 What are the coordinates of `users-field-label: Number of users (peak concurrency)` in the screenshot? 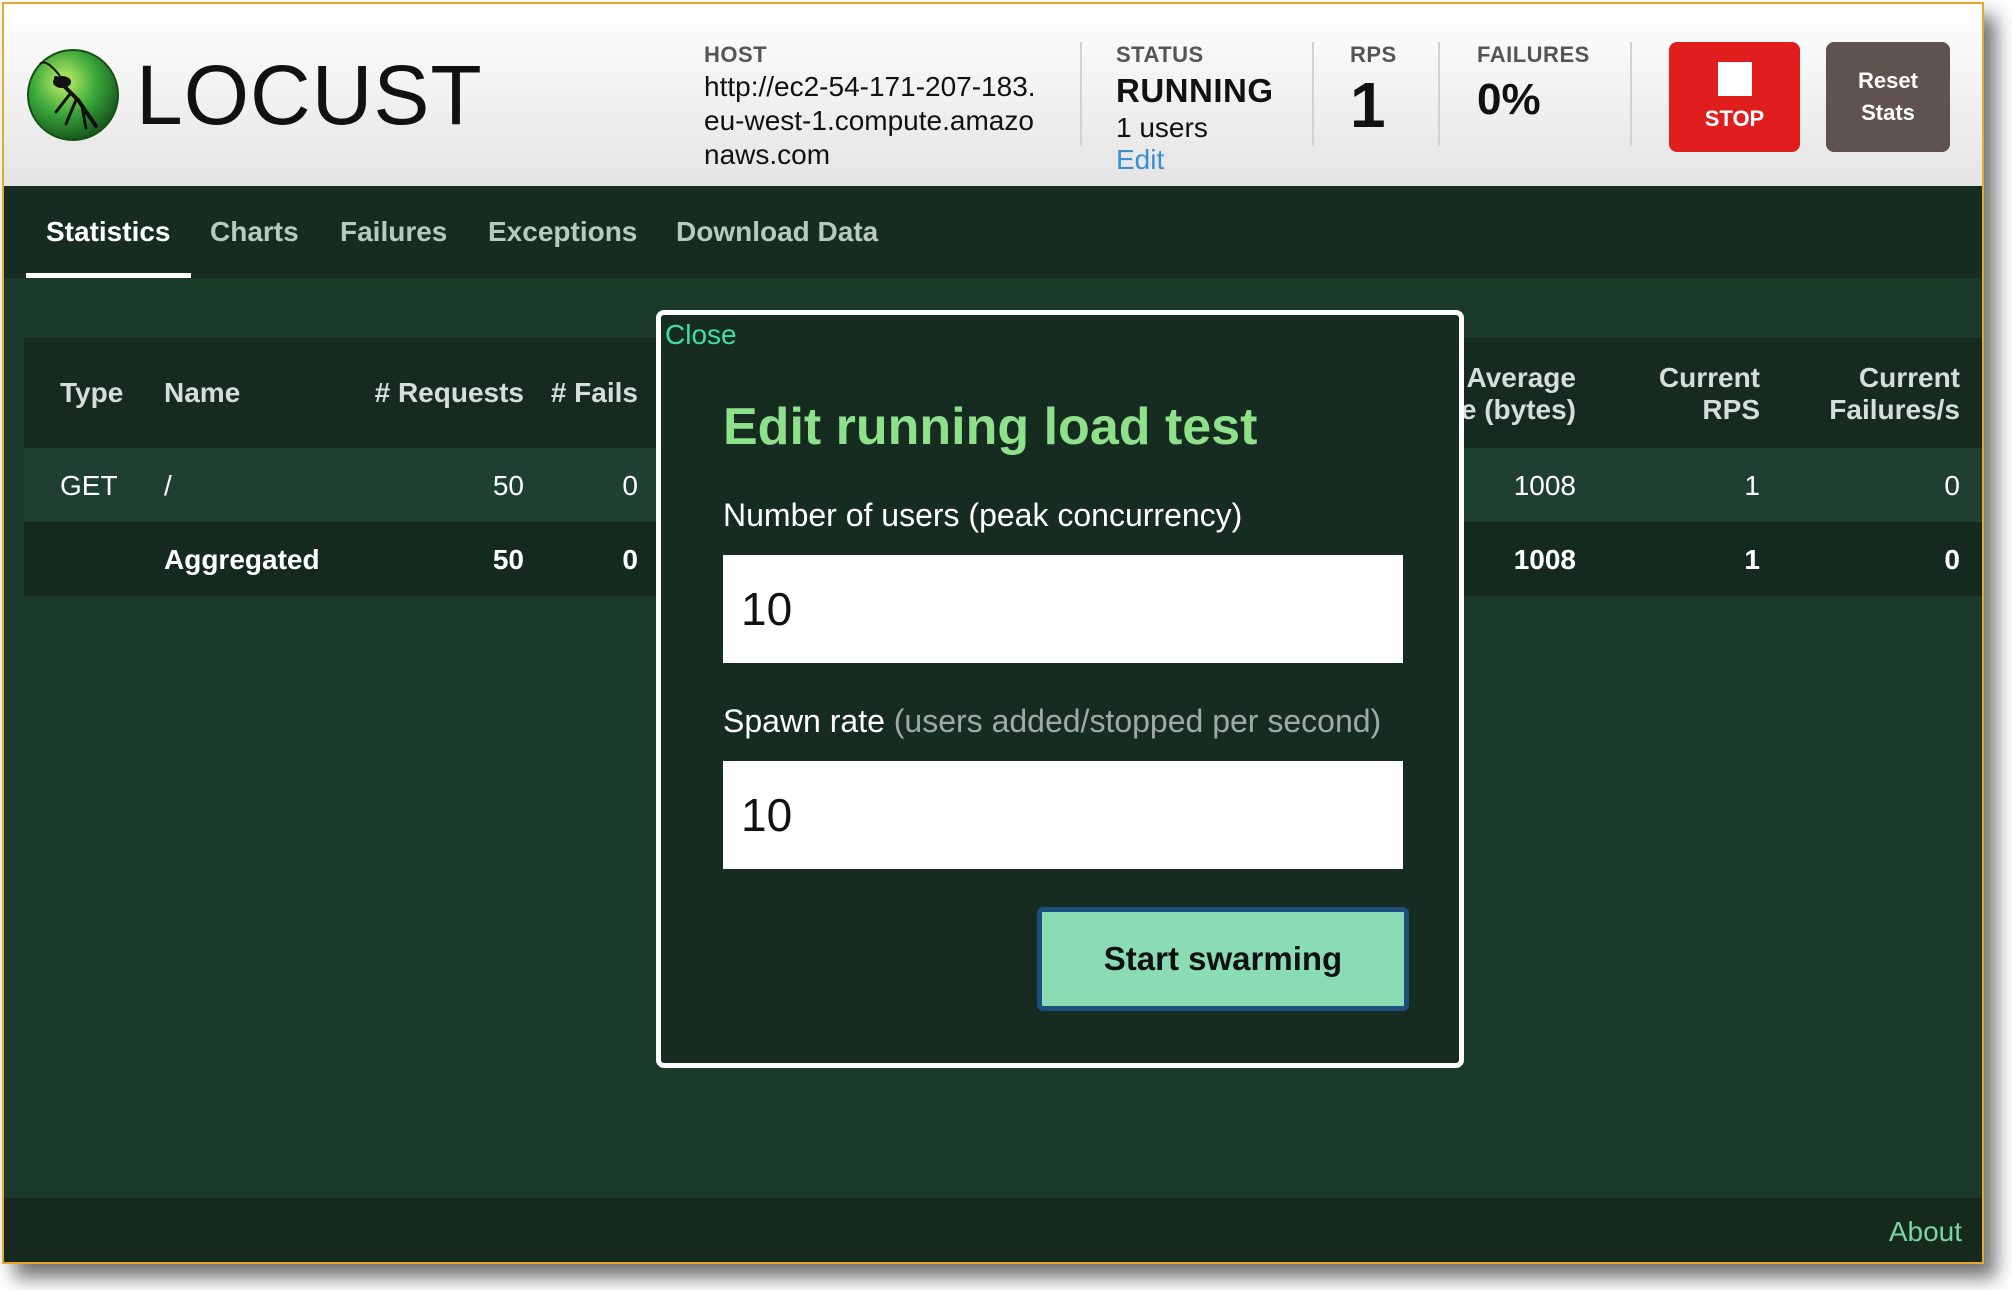 It's located at (983, 515).